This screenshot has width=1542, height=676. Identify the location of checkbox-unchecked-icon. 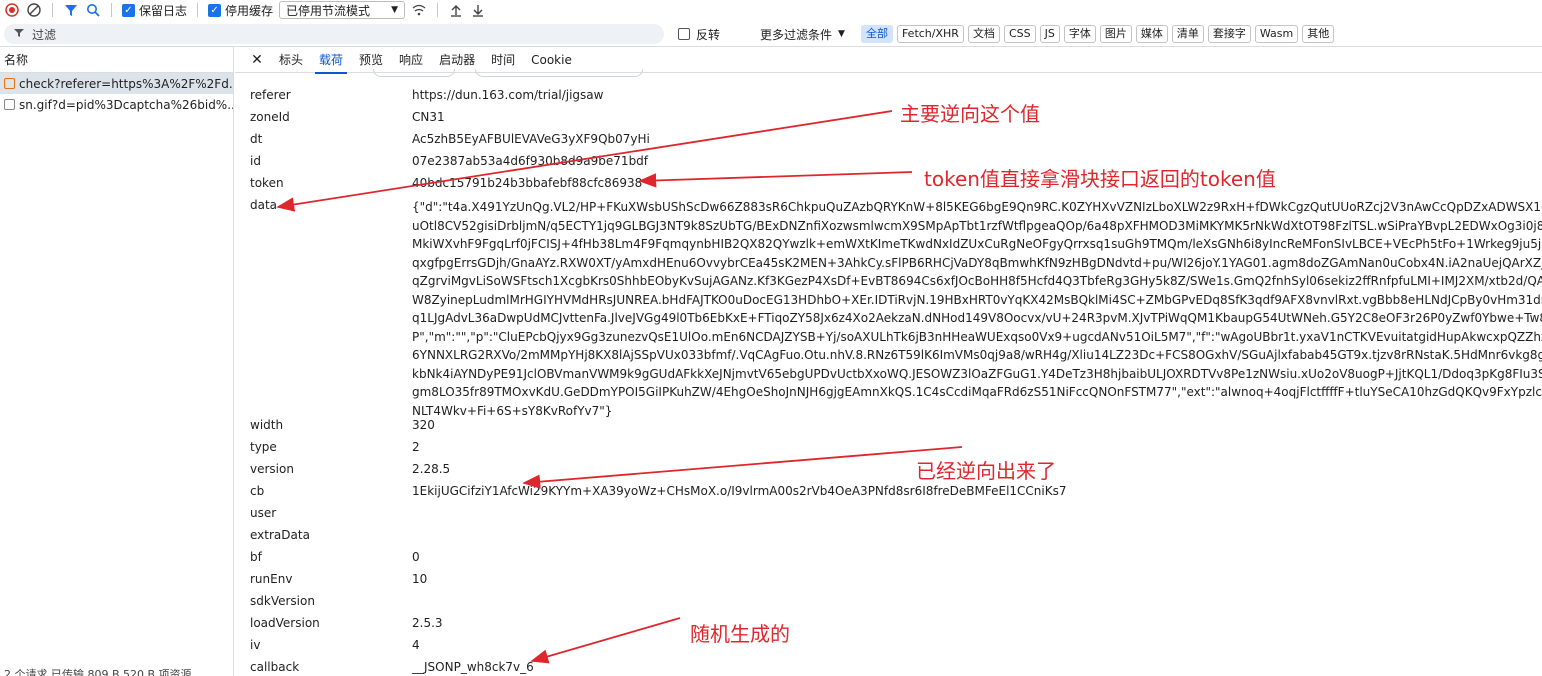
(684, 34).